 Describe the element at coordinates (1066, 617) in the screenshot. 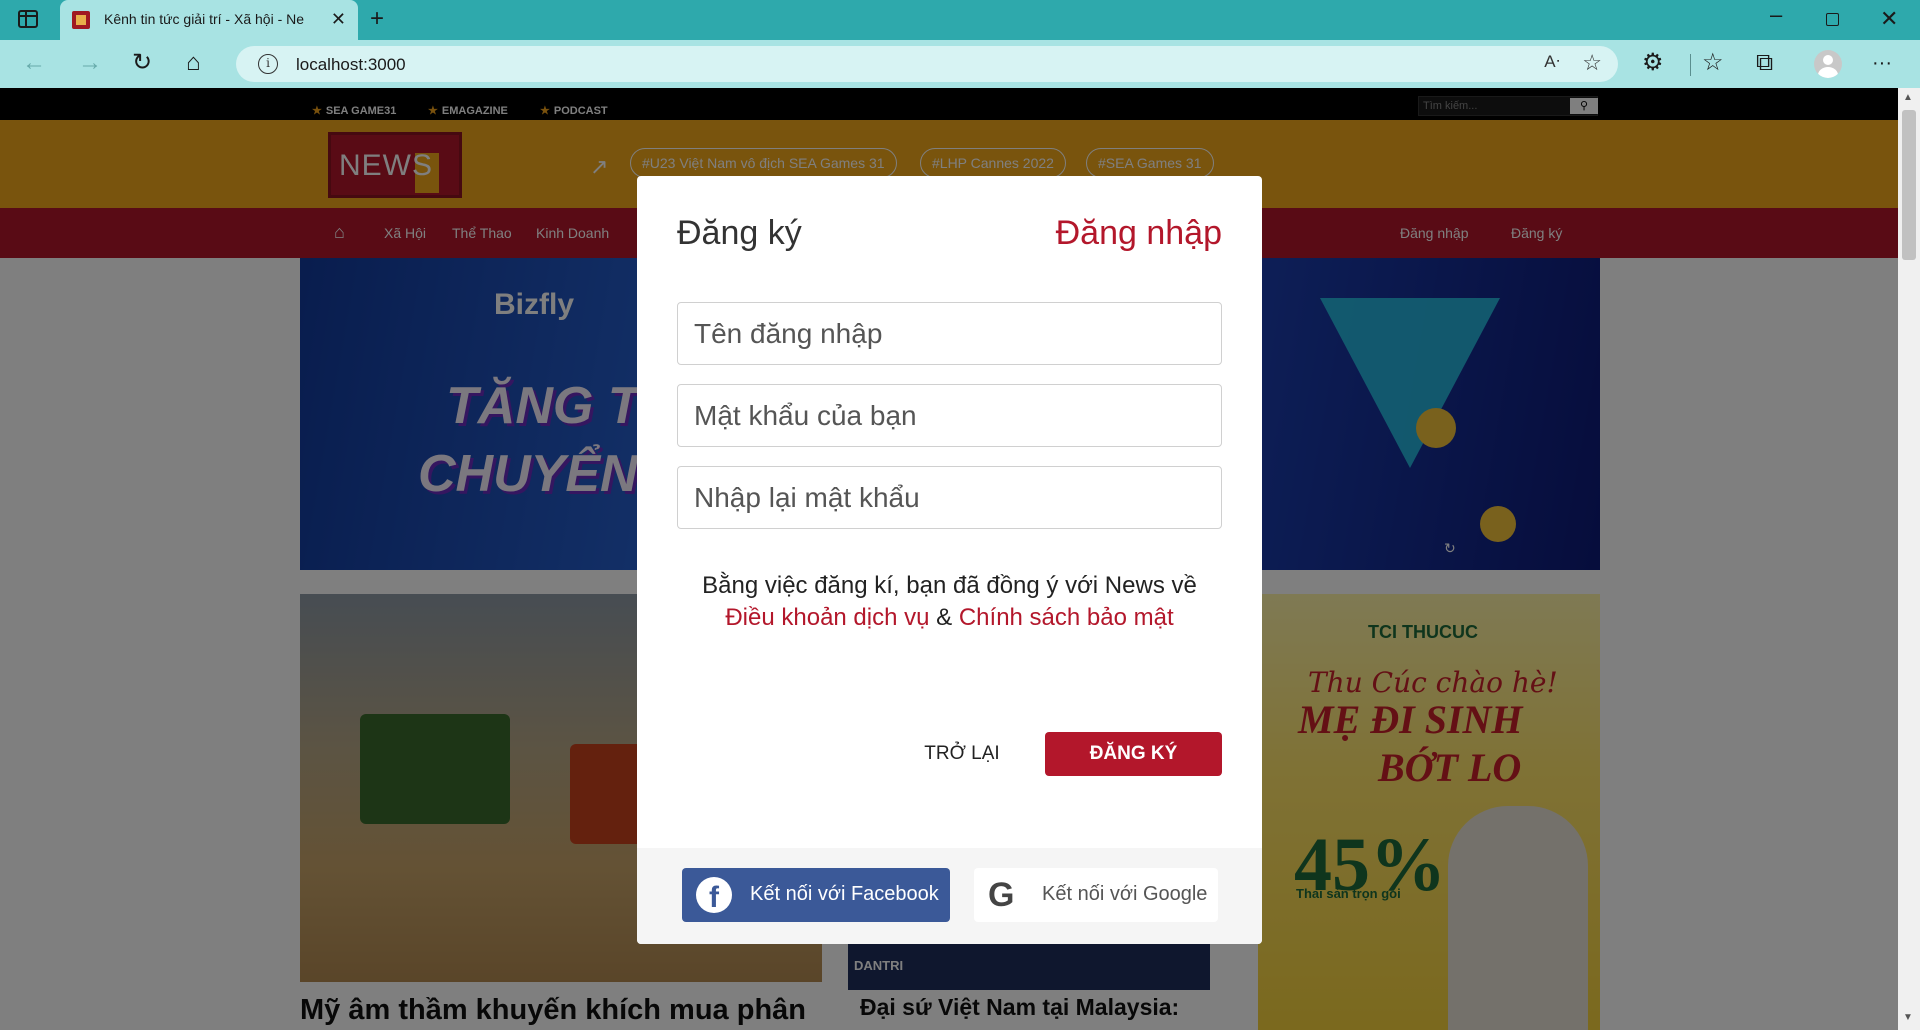

I see `privacy-policy-link: Chính sách bảo mật` at that location.